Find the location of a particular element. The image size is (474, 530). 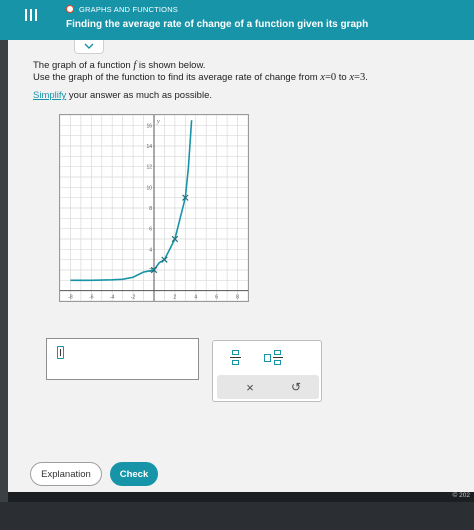

graph-canvas: -8 -6 -4 -2 2 4 6 8246810121416y is located at coordinates (154, 208).